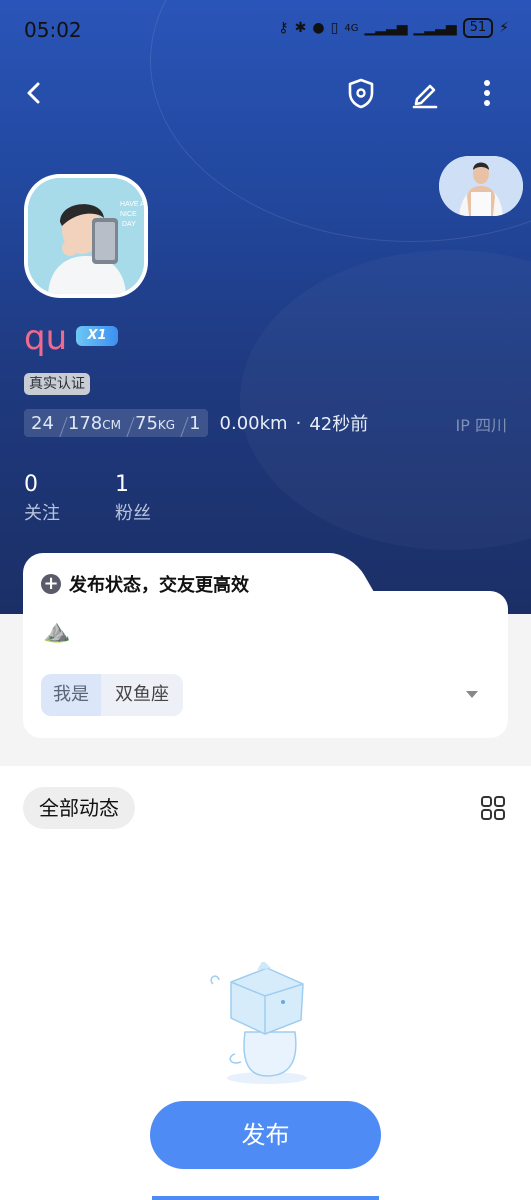 This screenshot has width=531, height=1200. What do you see at coordinates (253, 423) in the screenshot?
I see `distance: 0.00km` at bounding box center [253, 423].